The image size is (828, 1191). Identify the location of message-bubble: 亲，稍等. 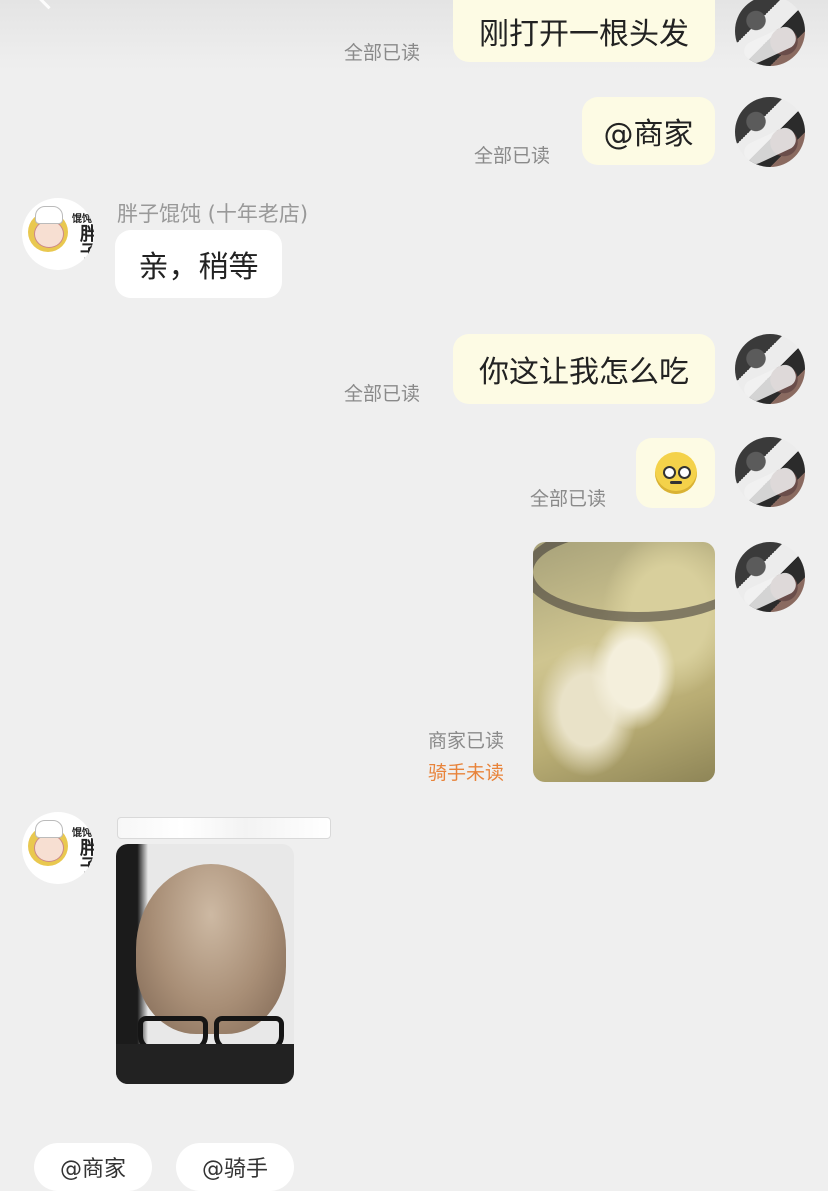
(198, 264).